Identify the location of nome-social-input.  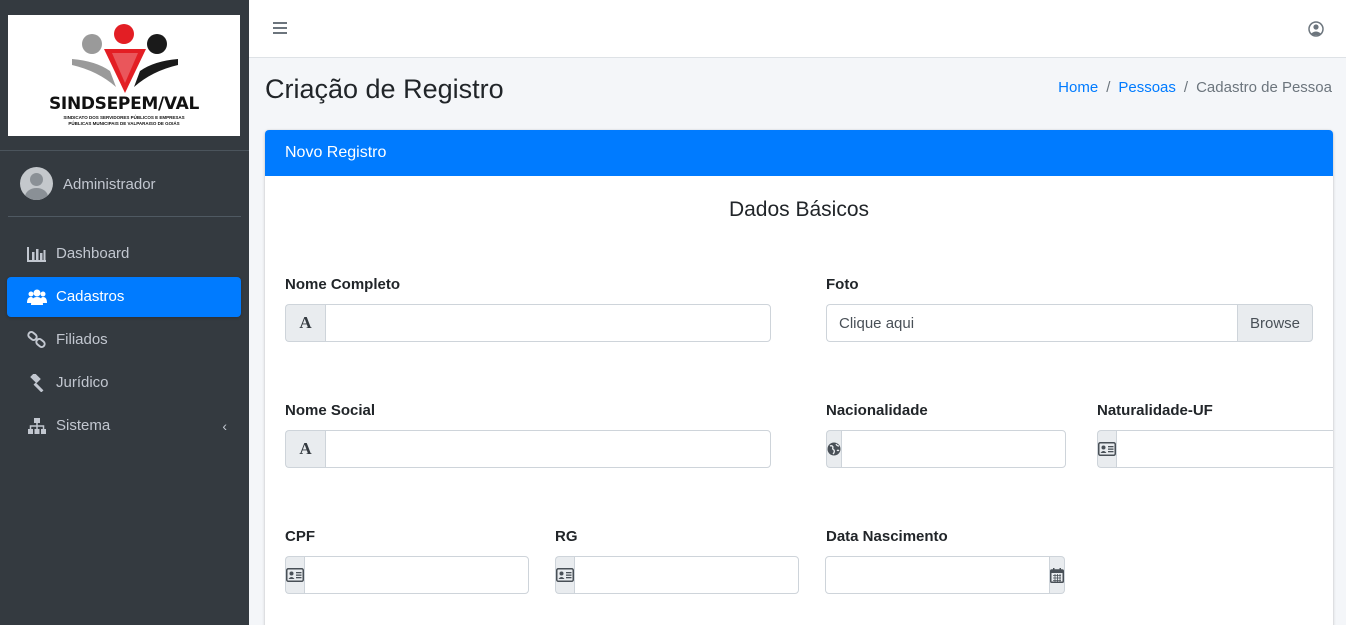
(548, 449).